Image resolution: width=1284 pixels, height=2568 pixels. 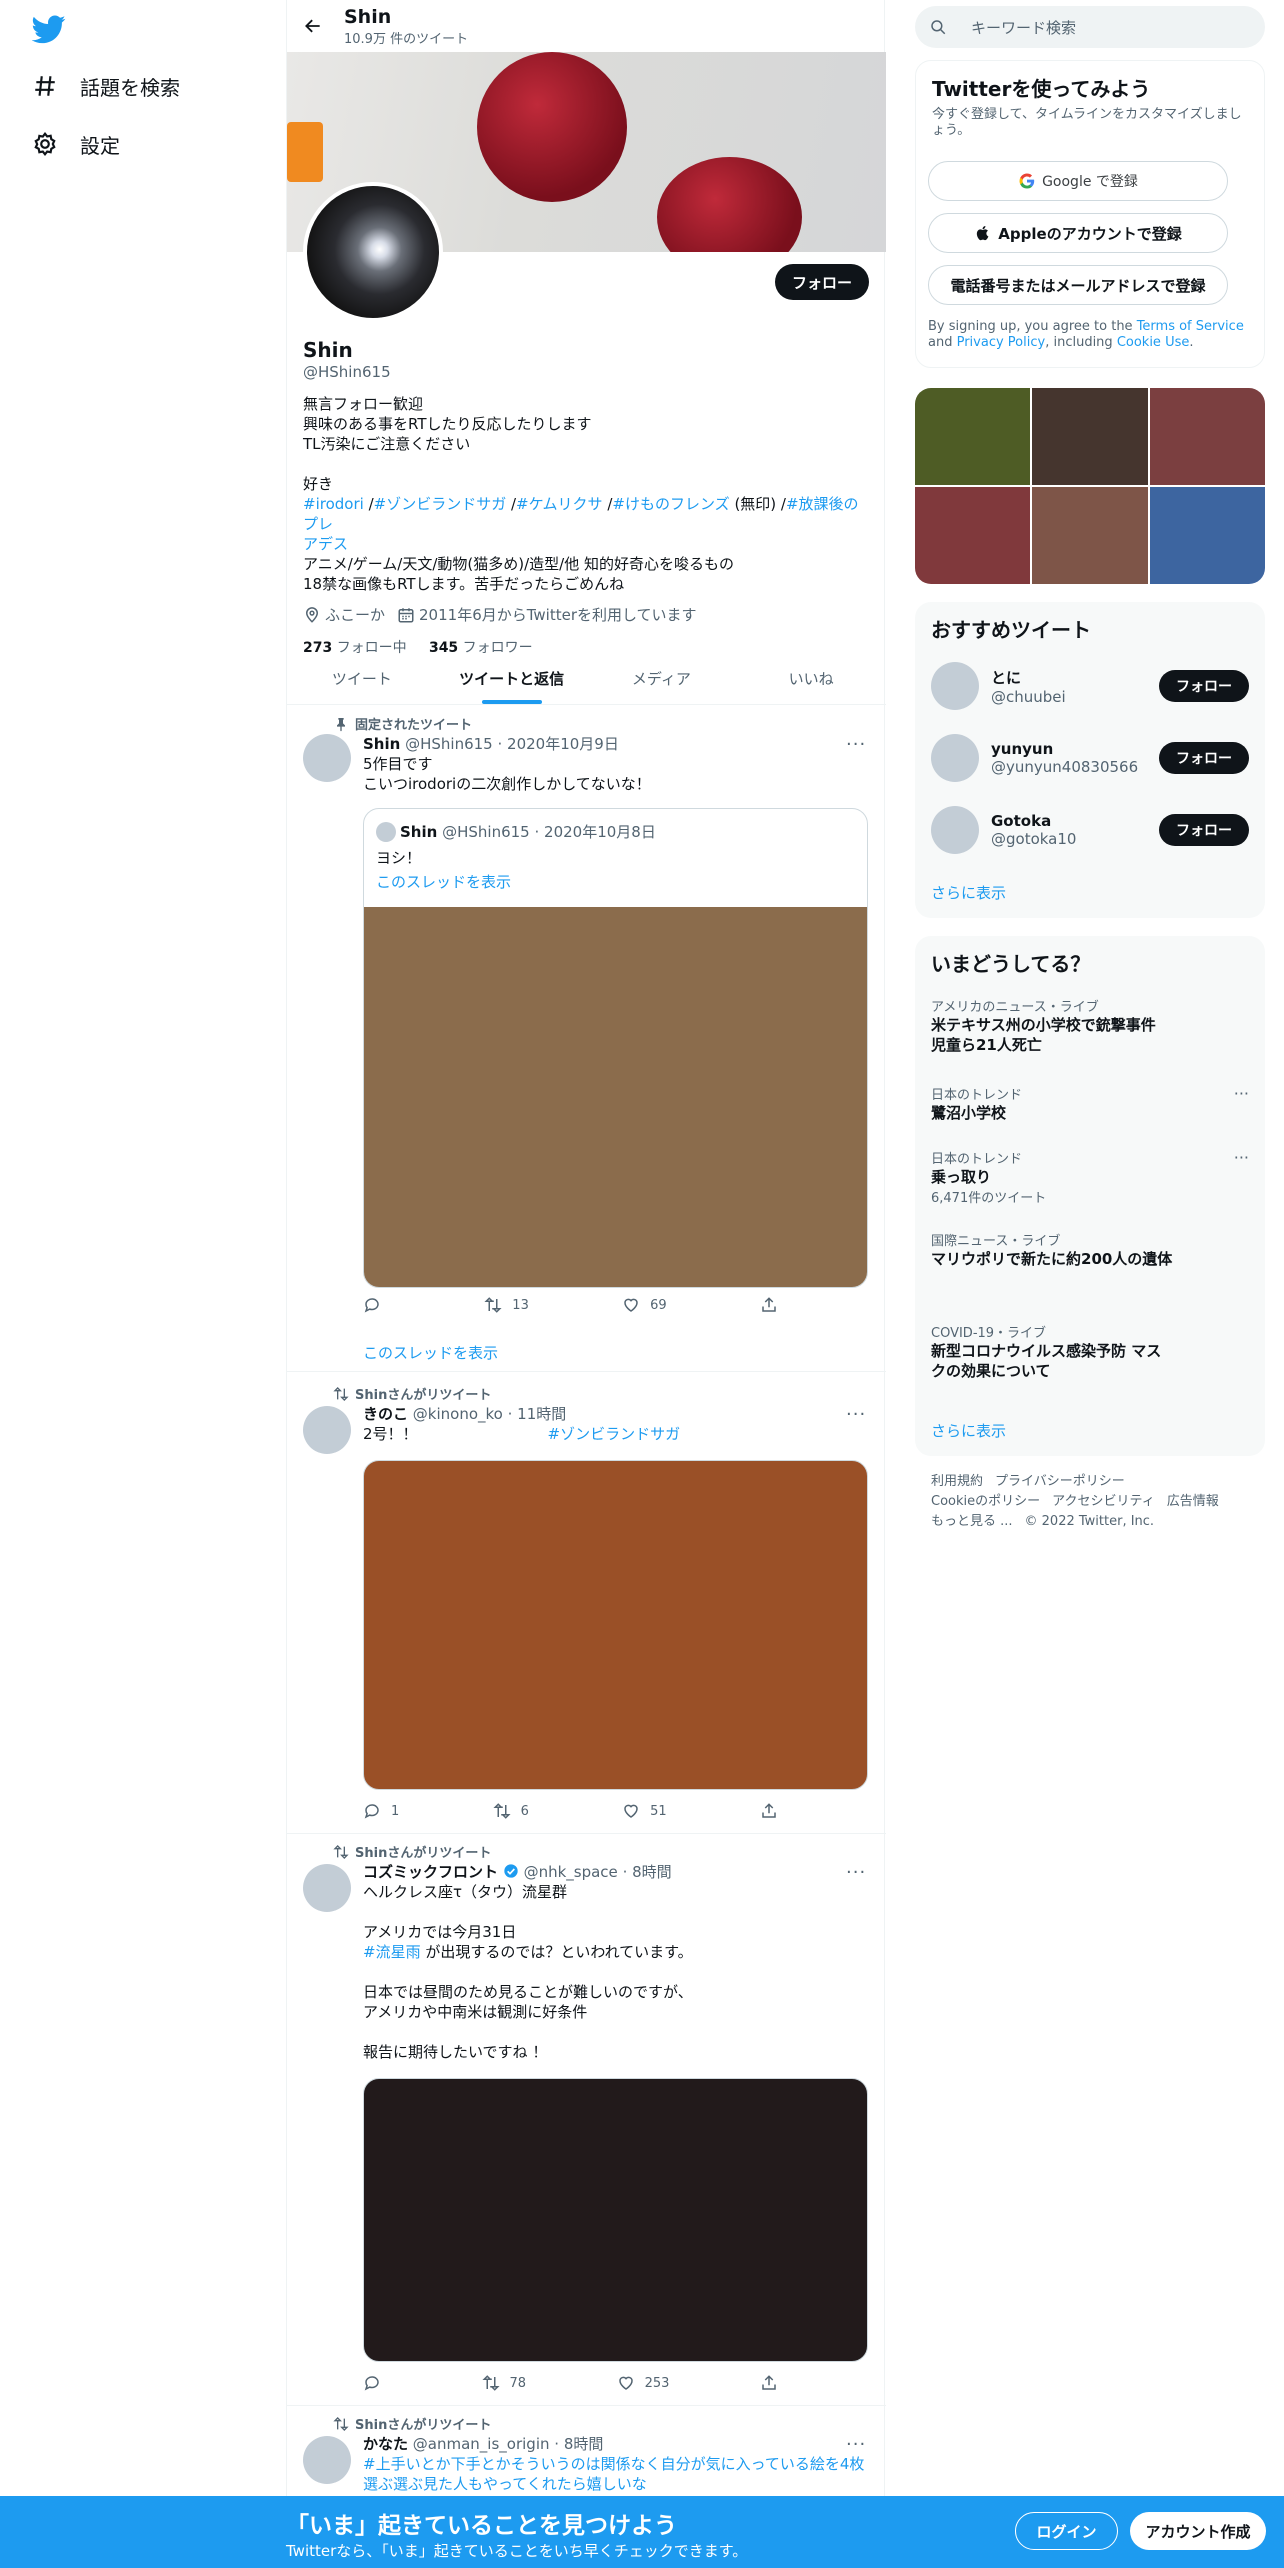 What do you see at coordinates (503, 2383) in the screenshot?
I see `retweet-button: 78` at bounding box center [503, 2383].